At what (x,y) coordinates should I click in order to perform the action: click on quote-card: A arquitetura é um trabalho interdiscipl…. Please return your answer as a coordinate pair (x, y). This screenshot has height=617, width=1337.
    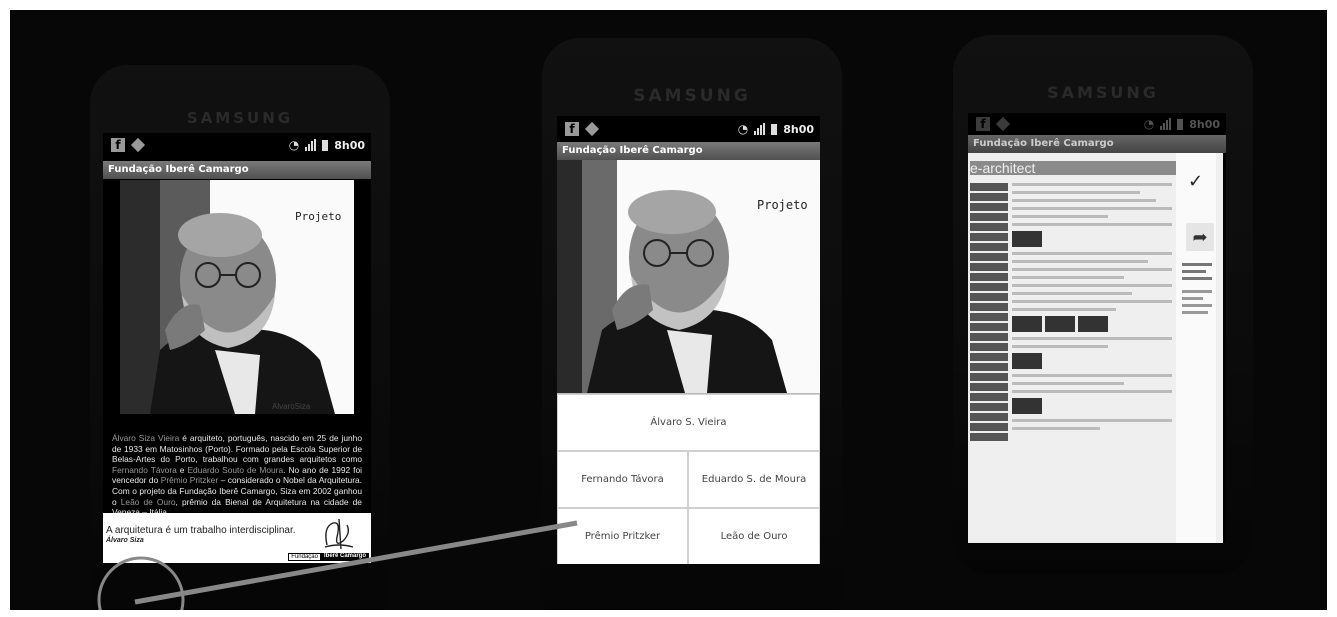
    Looking at the image, I should click on (237, 538).